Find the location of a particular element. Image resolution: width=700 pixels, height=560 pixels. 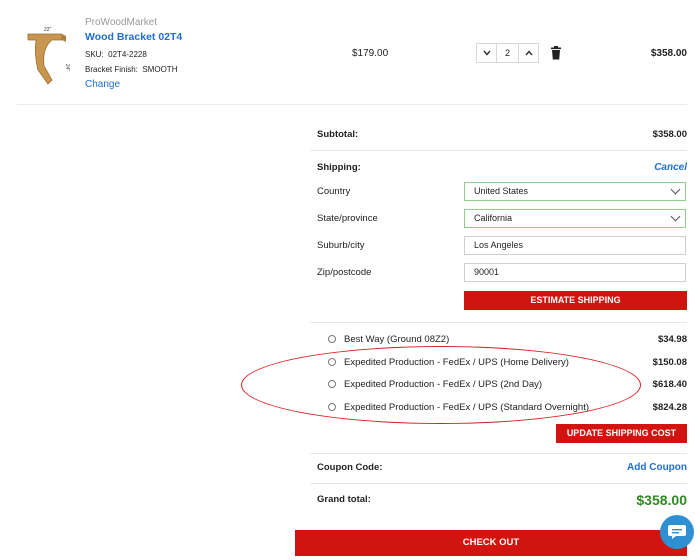

shipping-option-price: $824.28 is located at coordinates (669, 407).